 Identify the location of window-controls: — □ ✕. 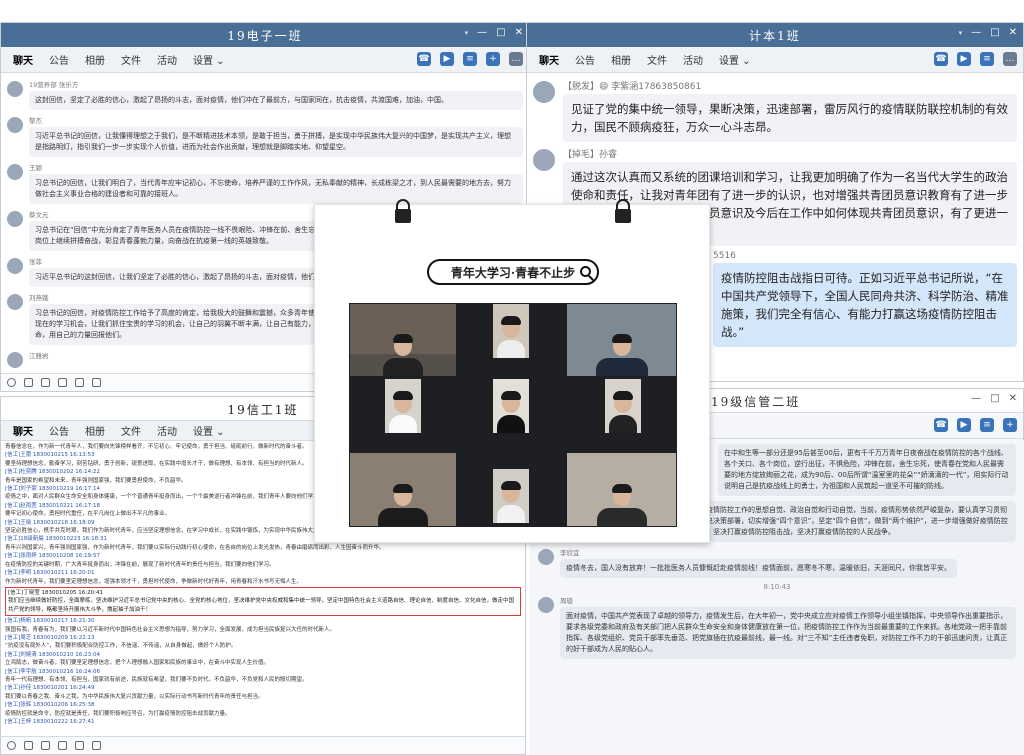
(994, 398).